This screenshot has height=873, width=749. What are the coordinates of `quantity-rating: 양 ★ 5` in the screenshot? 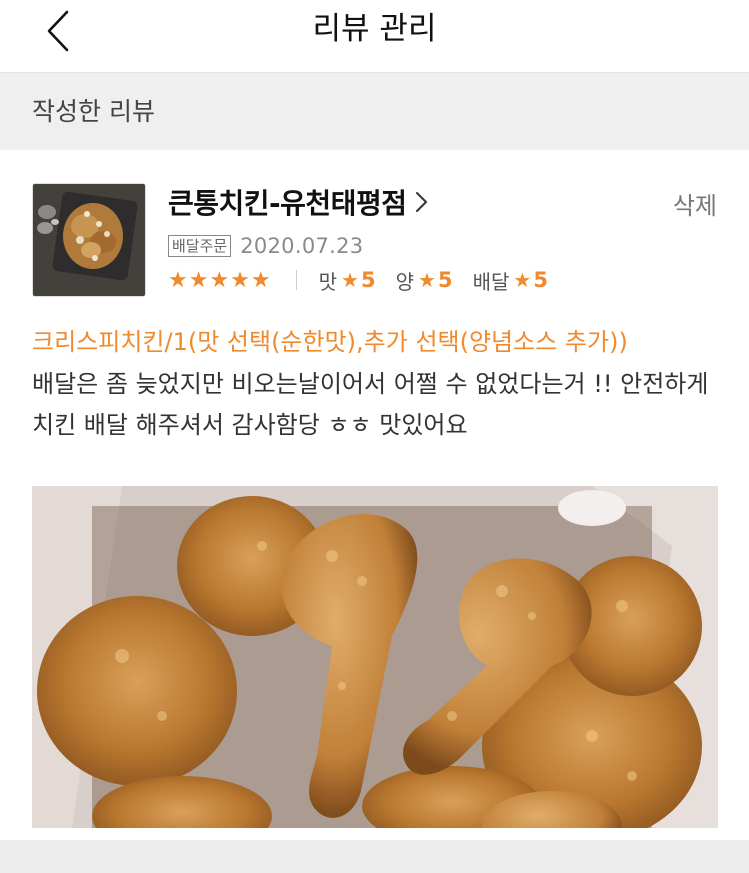 It's located at (424, 280).